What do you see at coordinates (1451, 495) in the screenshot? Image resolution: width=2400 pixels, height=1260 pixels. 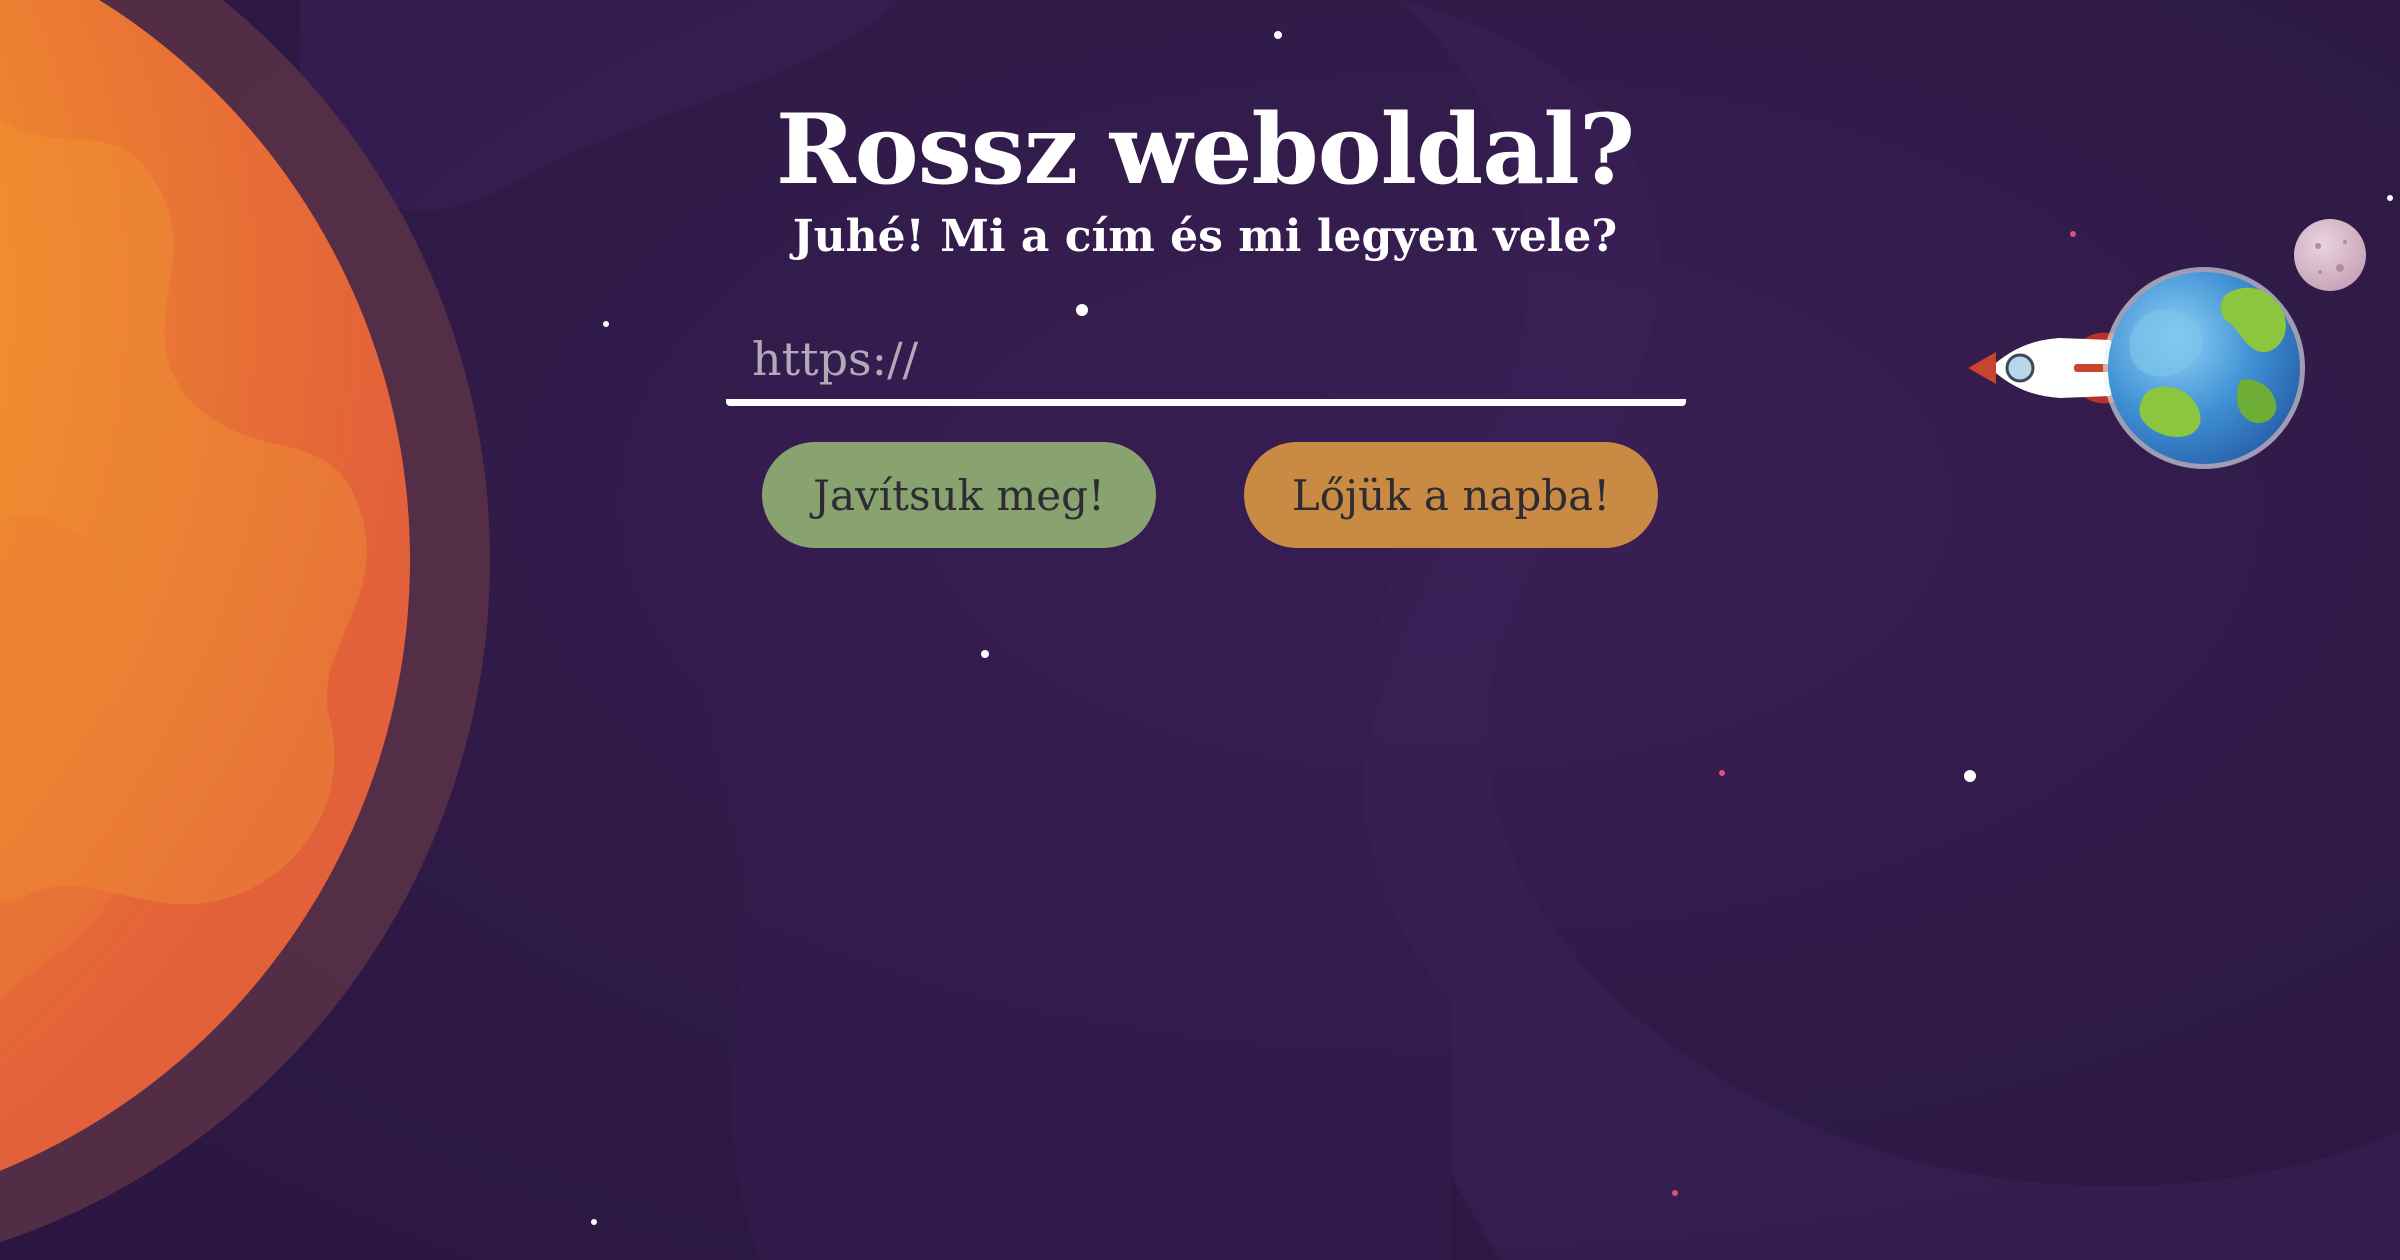 I see `shoot-to-sun-button: Lőjük a napba!` at bounding box center [1451, 495].